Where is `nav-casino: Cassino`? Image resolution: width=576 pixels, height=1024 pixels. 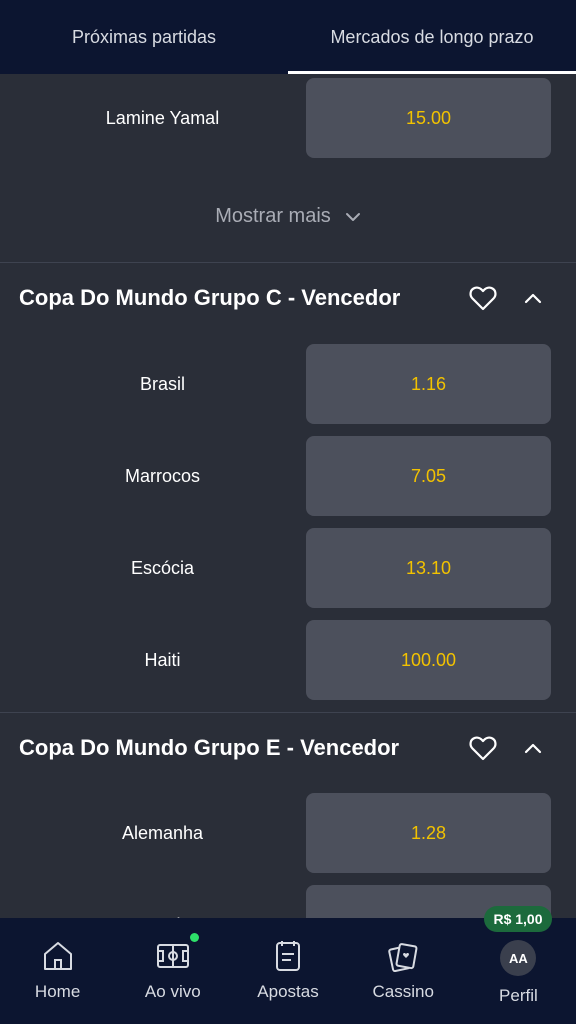
nav-casino: Cassino is located at coordinates (403, 971).